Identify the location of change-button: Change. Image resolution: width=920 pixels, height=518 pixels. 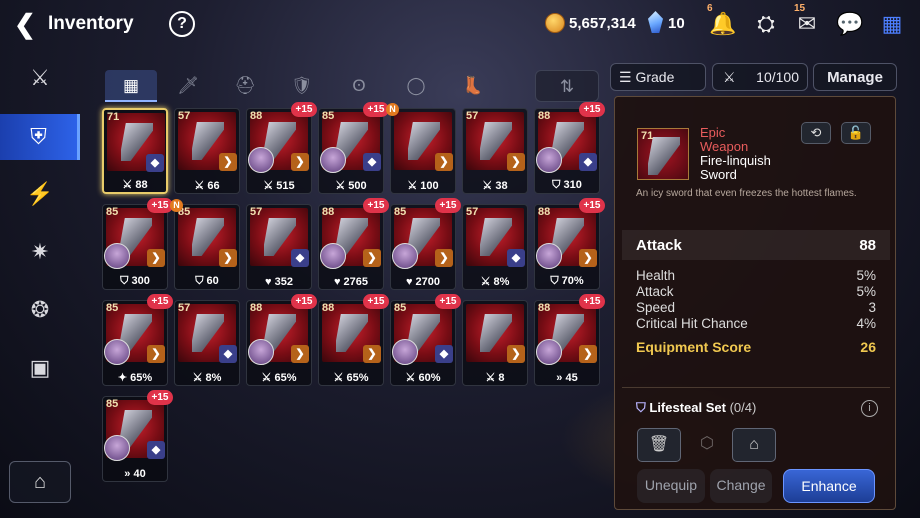
(741, 486).